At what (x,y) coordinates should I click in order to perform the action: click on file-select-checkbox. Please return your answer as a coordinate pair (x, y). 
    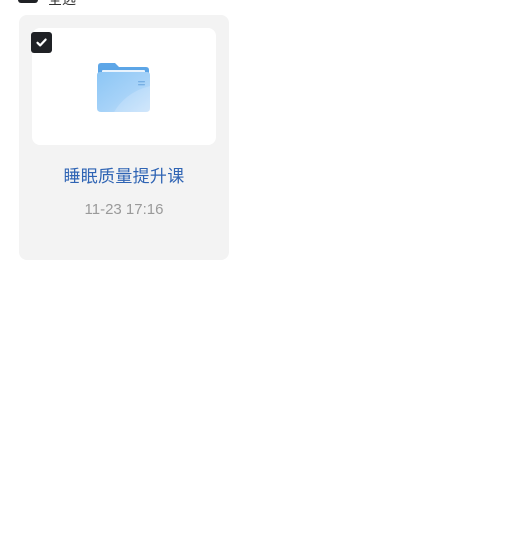
    Looking at the image, I should click on (41, 42).